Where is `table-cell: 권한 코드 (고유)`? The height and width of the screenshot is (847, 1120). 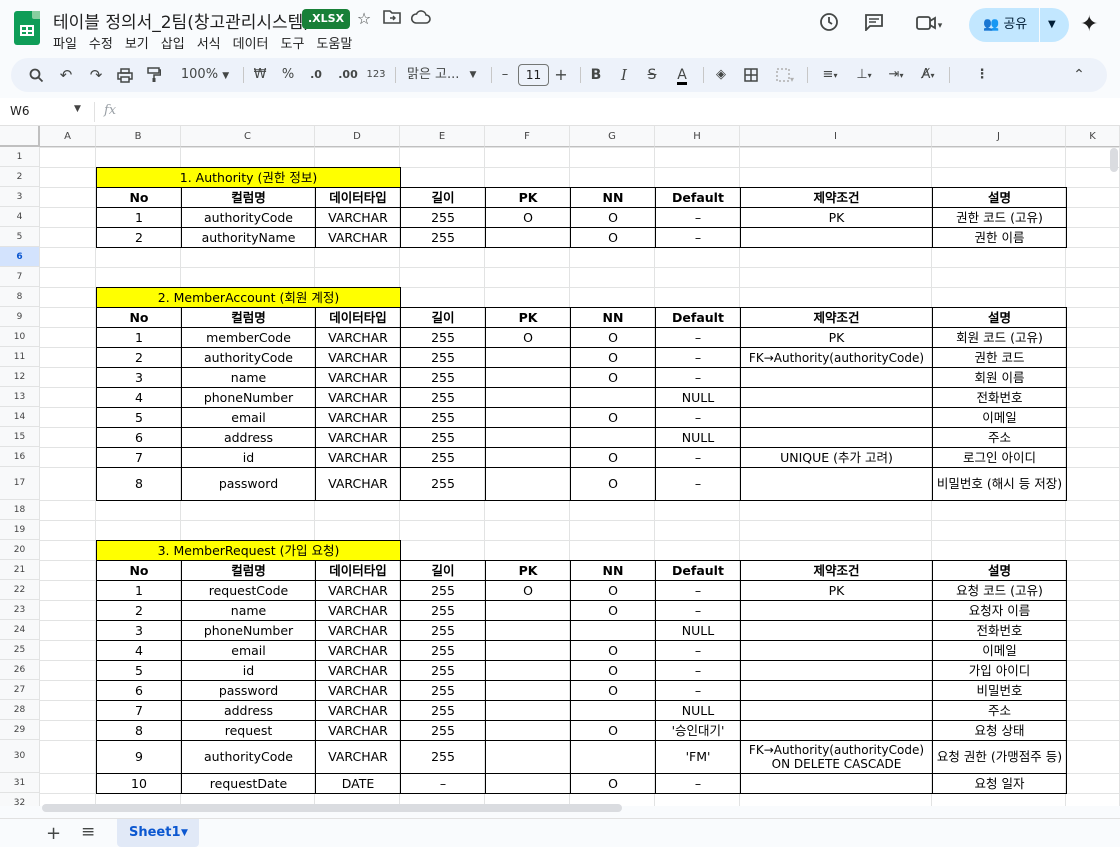 table-cell: 권한 코드 (고유) is located at coordinates (999, 217).